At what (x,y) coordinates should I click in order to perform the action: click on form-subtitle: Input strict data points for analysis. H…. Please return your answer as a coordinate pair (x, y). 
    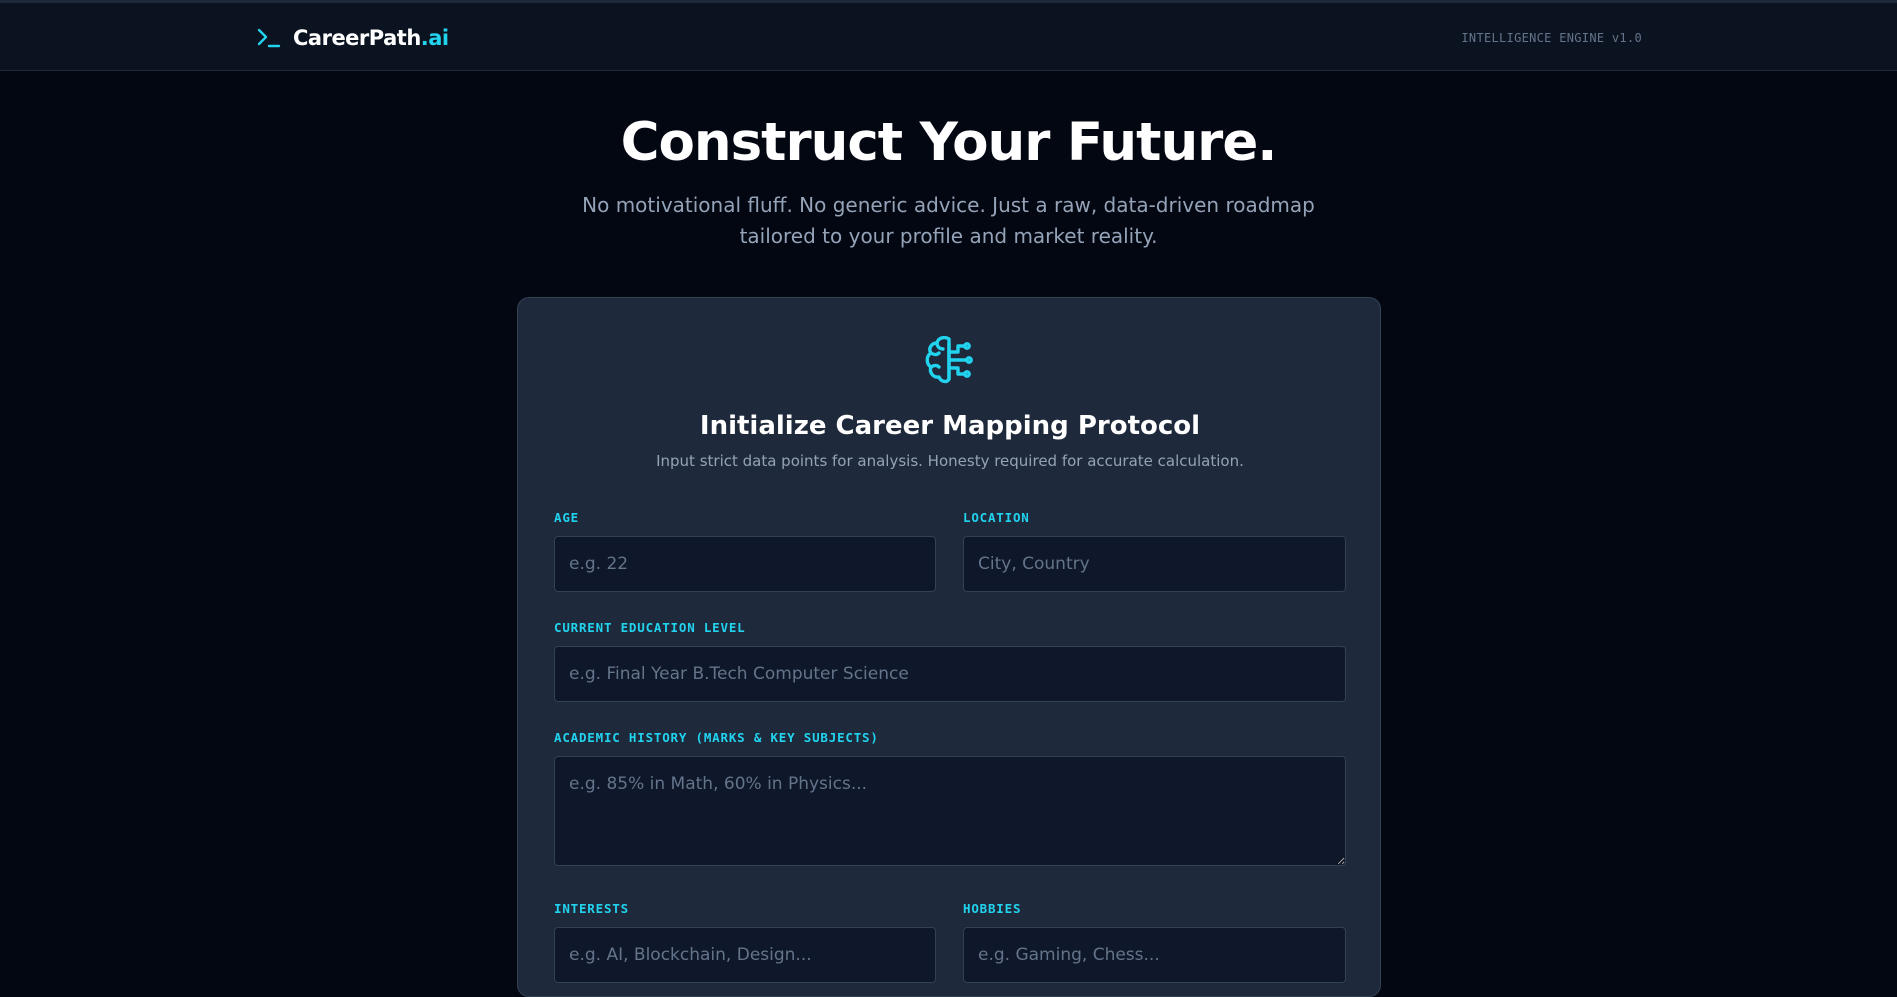
    Looking at the image, I should click on (950, 461).